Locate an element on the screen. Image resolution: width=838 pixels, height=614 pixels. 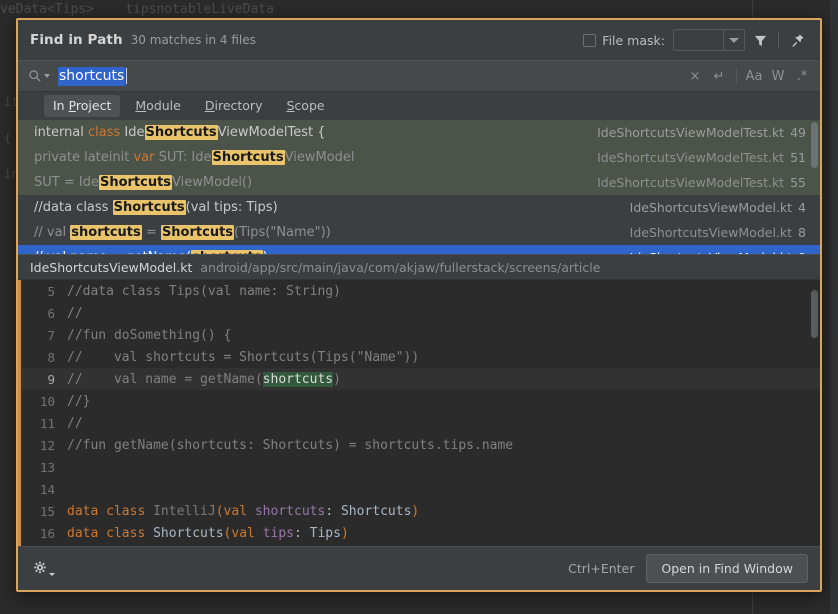
result-line-number: 49 is located at coordinates (798, 132).